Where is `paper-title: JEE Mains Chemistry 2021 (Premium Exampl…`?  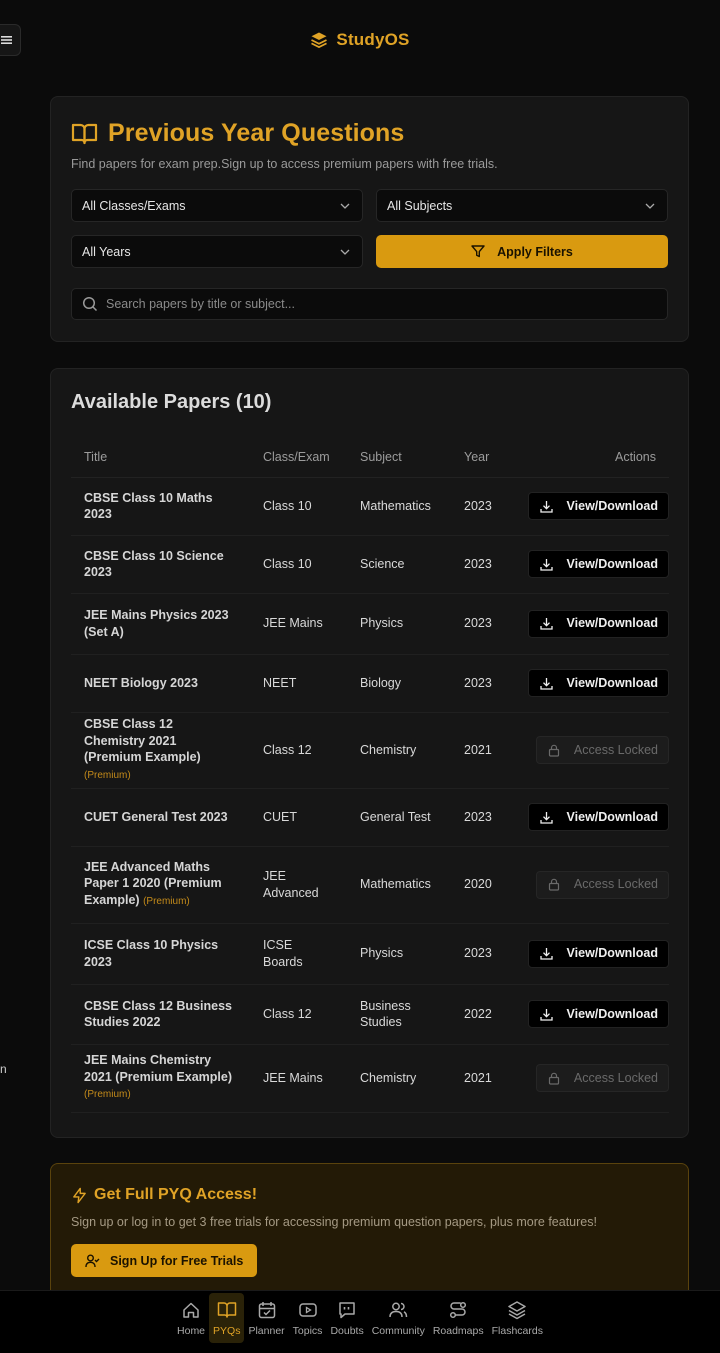
paper-title: JEE Mains Chemistry 2021 (Premium Exampl… is located at coordinates (160, 1078).